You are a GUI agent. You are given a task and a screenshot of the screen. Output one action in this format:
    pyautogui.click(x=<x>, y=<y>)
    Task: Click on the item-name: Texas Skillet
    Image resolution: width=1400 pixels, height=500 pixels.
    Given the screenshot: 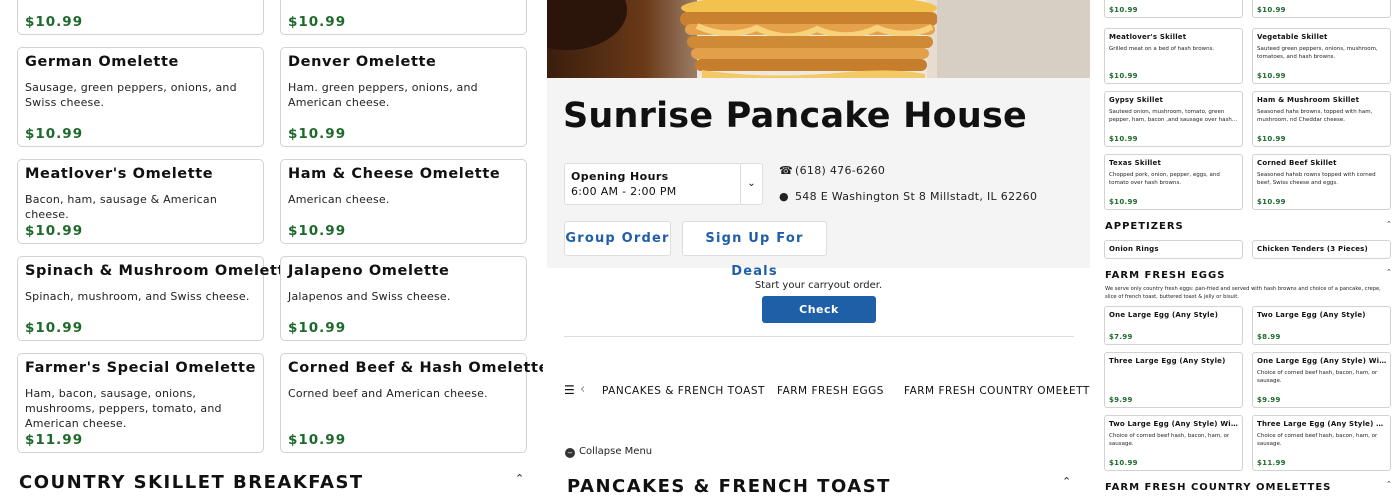 What is the action you would take?
    pyautogui.click(x=1135, y=163)
    